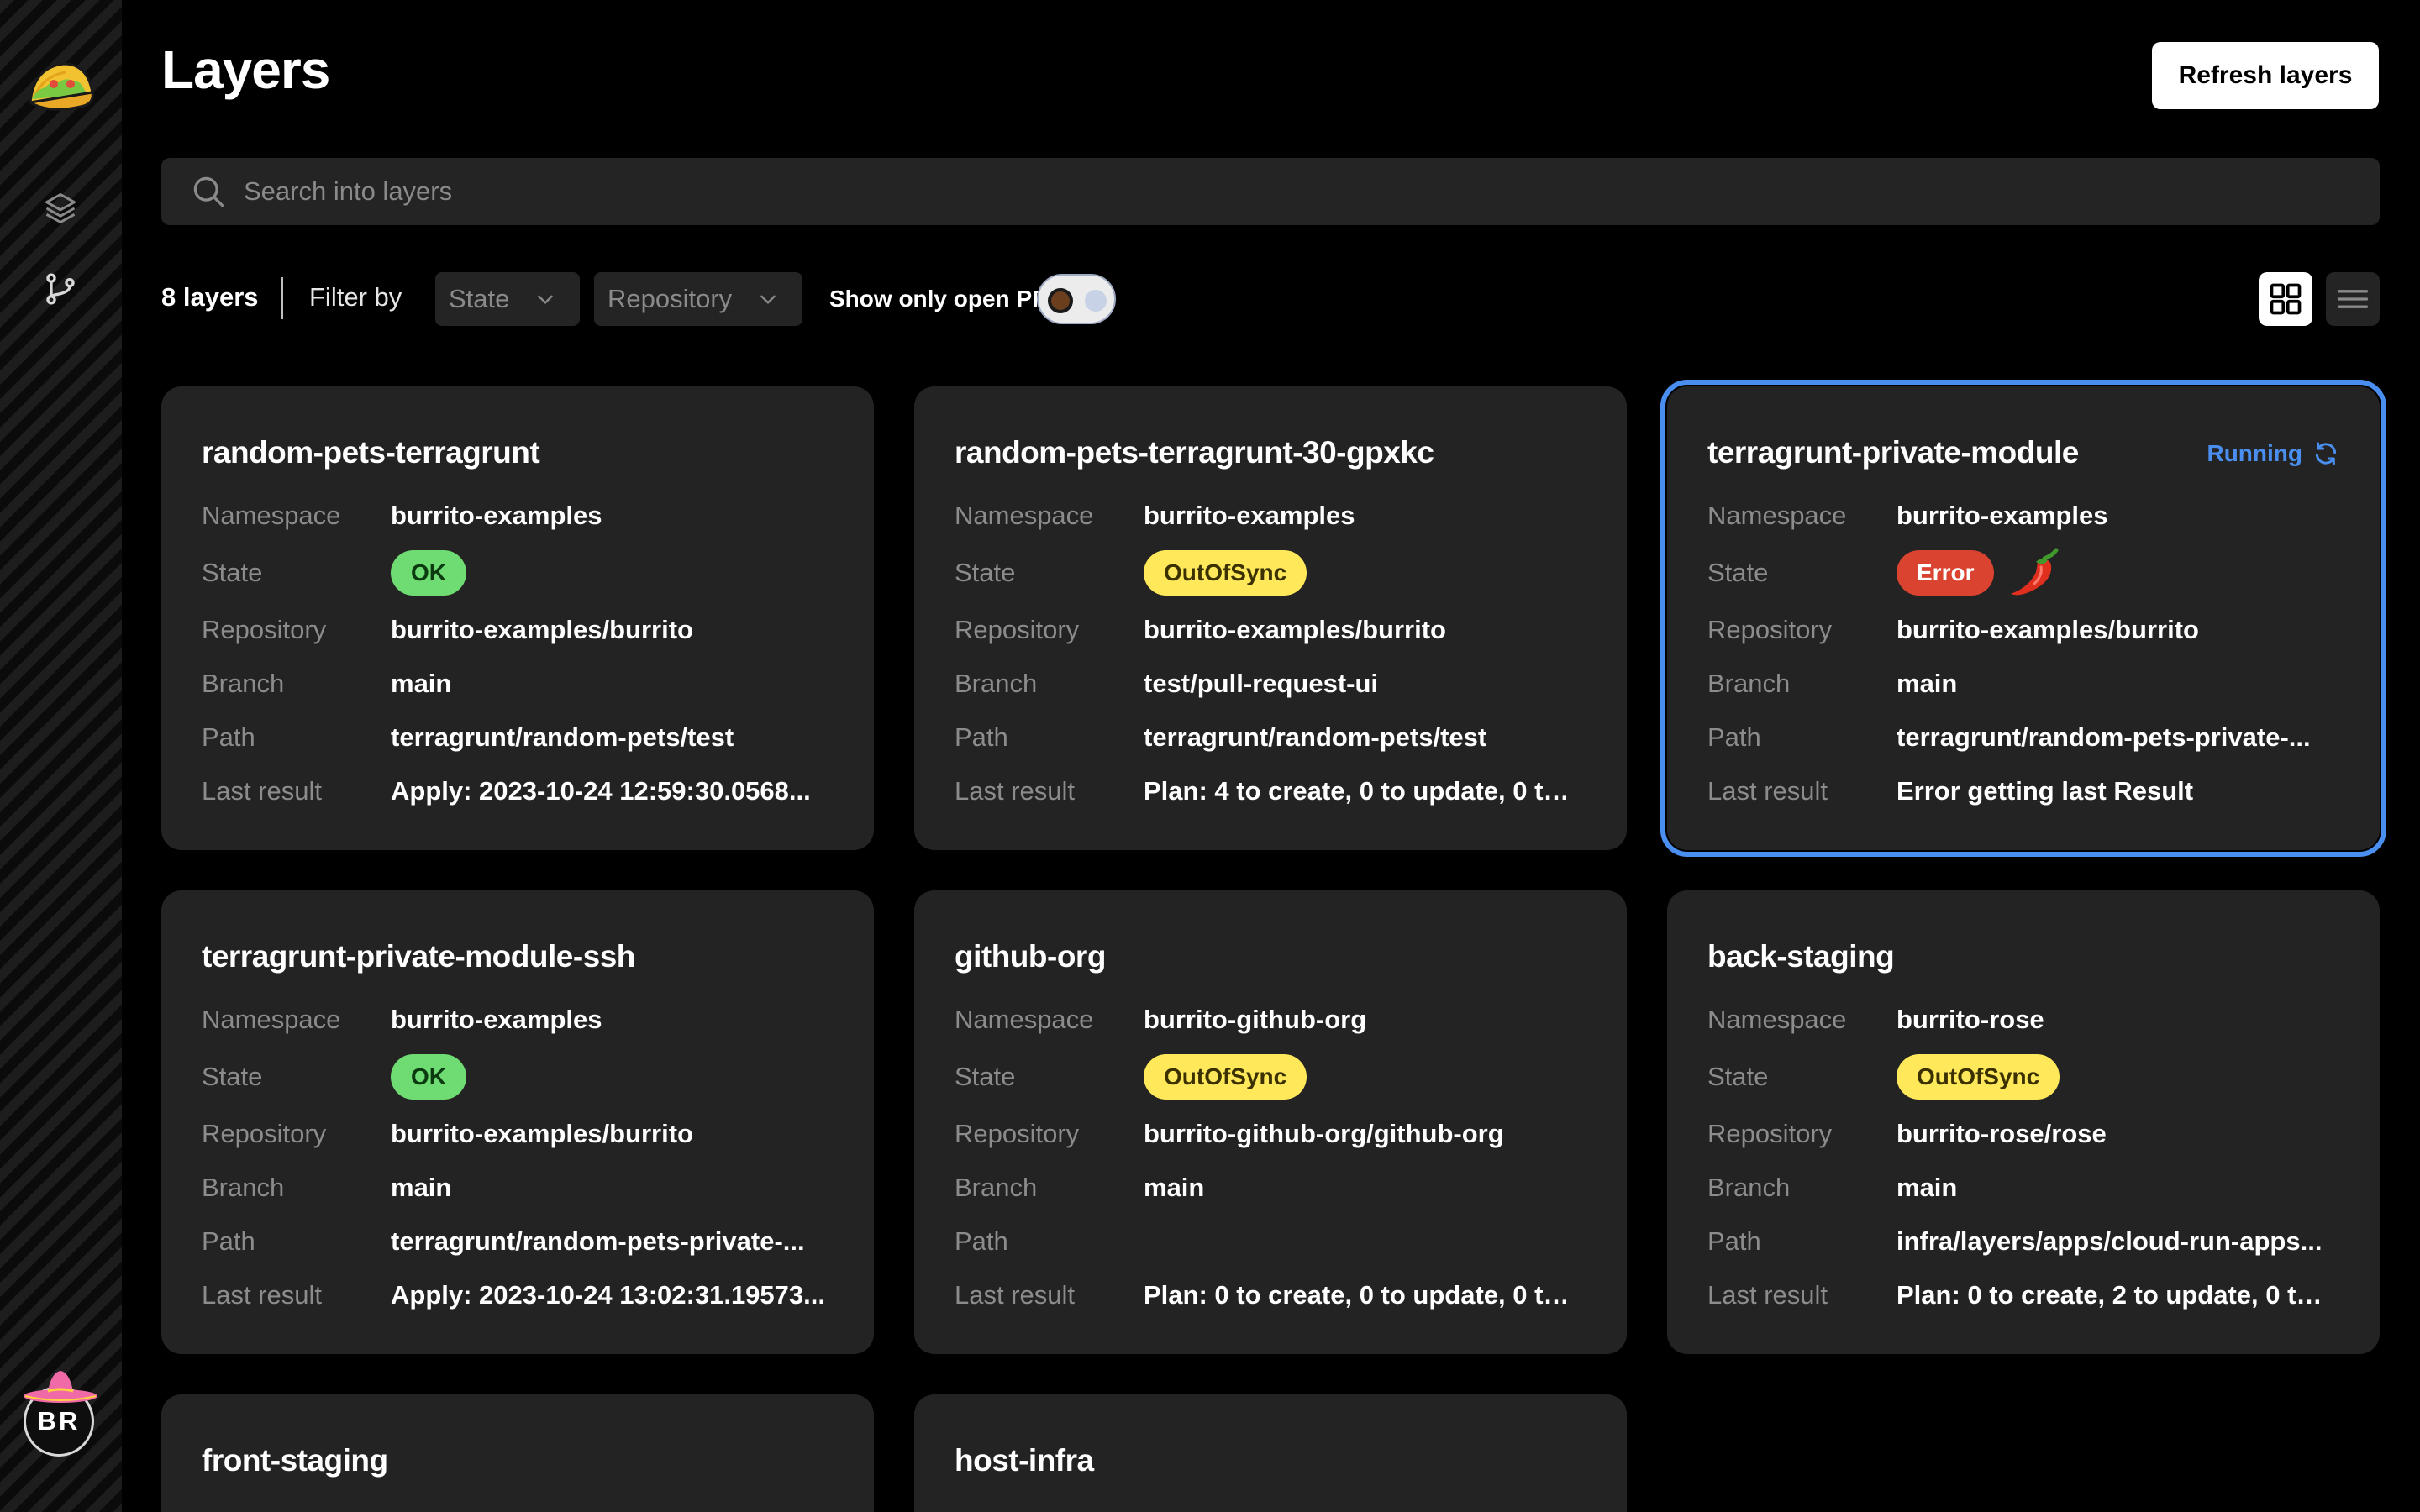 Image resolution: width=2420 pixels, height=1512 pixels. I want to click on layer-title: random-pets-terragrunt, so click(371, 452).